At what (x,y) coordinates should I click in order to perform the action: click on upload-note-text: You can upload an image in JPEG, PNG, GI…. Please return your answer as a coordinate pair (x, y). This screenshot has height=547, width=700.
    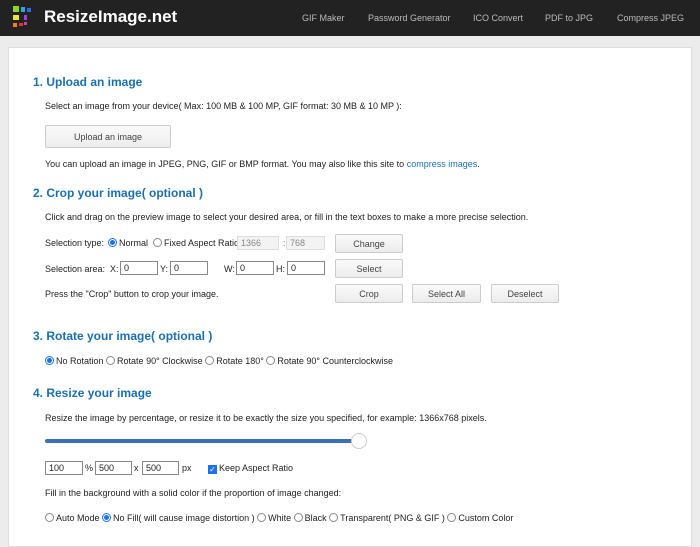
    Looking at the image, I should click on (226, 164).